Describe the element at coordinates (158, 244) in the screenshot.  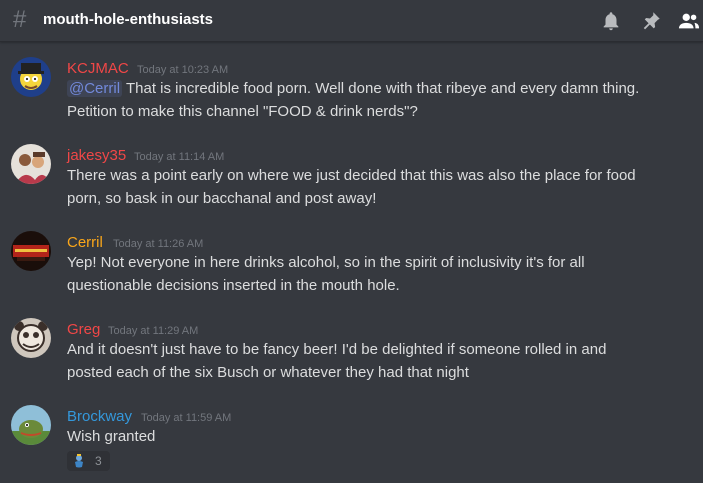
I see `timestamp: Today at 11:26 AM` at that location.